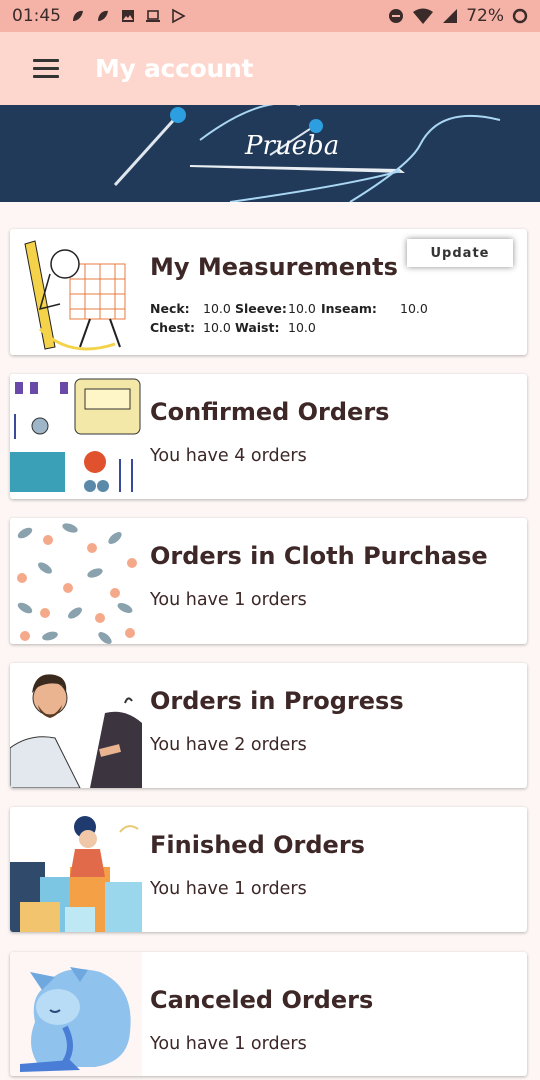  What do you see at coordinates (274, 267) in the screenshot?
I see `measurements-title: My Measurements` at bounding box center [274, 267].